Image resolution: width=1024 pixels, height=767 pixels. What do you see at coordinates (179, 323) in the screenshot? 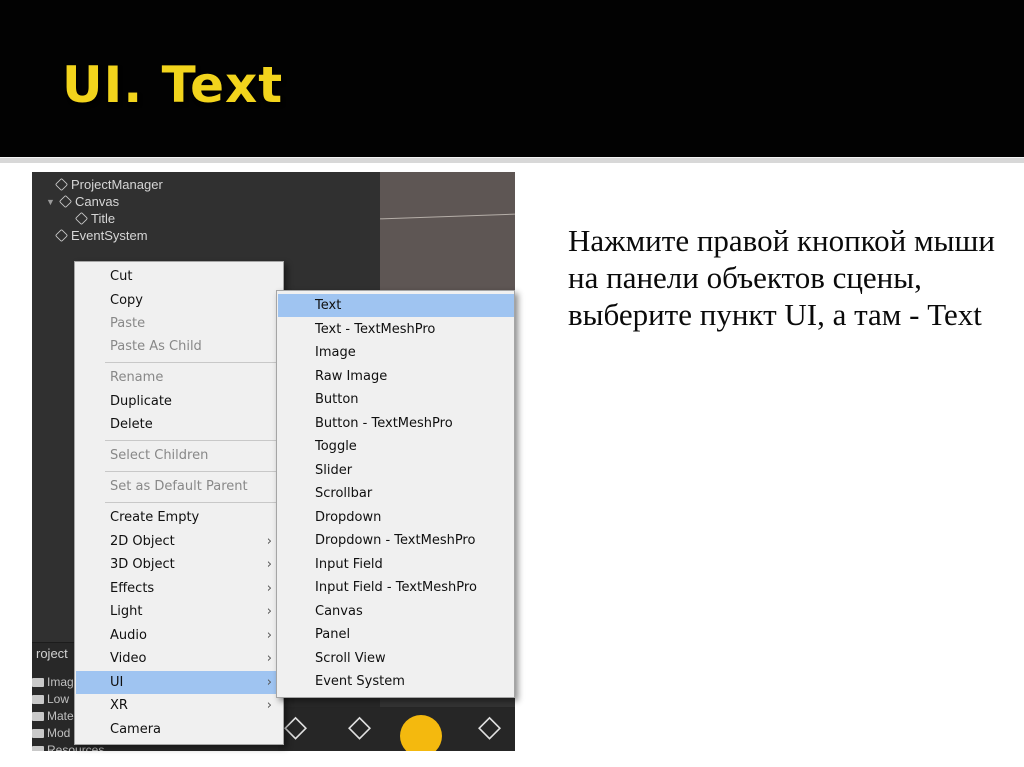
I see `menu-item-paste: Paste` at bounding box center [179, 323].